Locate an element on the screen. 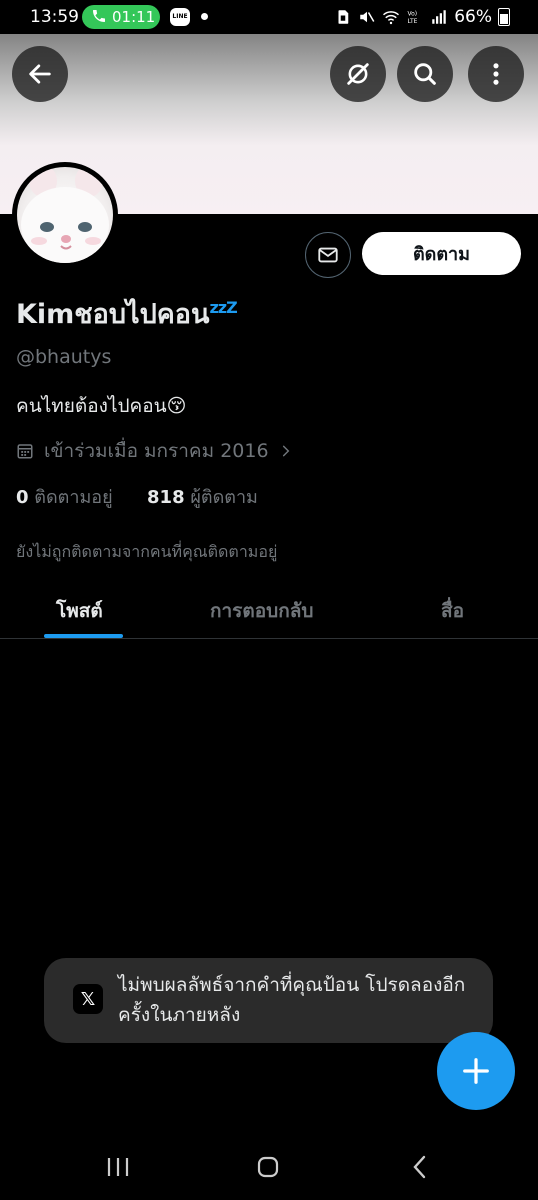 The width and height of the screenshot is (538, 1200). follow-stats: 0 ติดตามอยู่ 818 ผู้ติดตาม is located at coordinates (137, 496).